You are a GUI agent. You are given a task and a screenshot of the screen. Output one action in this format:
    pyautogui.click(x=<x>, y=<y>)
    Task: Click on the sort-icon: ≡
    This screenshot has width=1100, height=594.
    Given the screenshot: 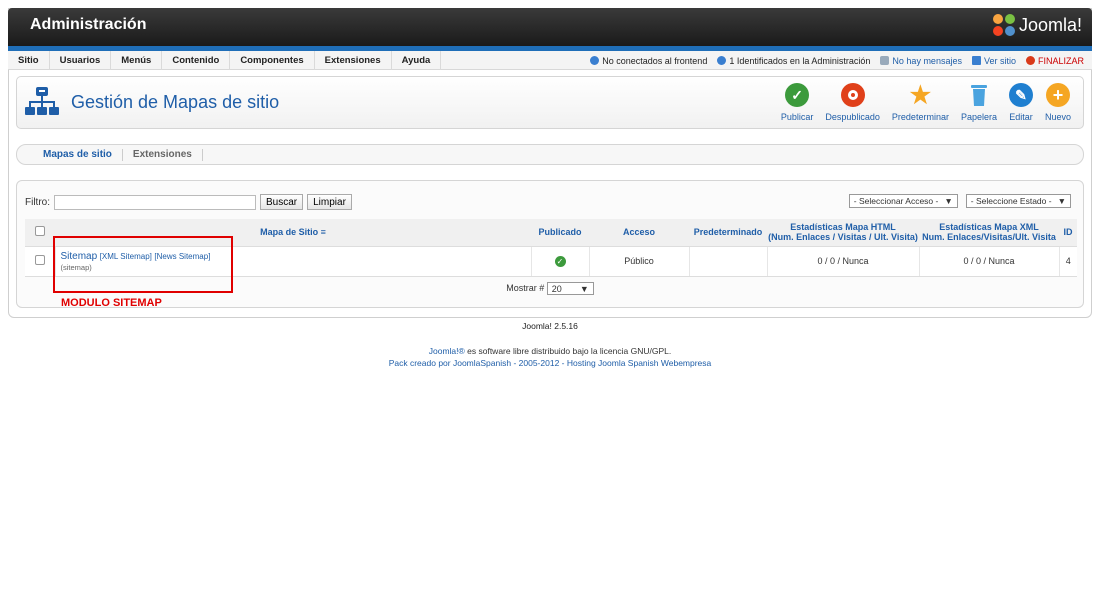 What is the action you would take?
    pyautogui.click(x=323, y=232)
    